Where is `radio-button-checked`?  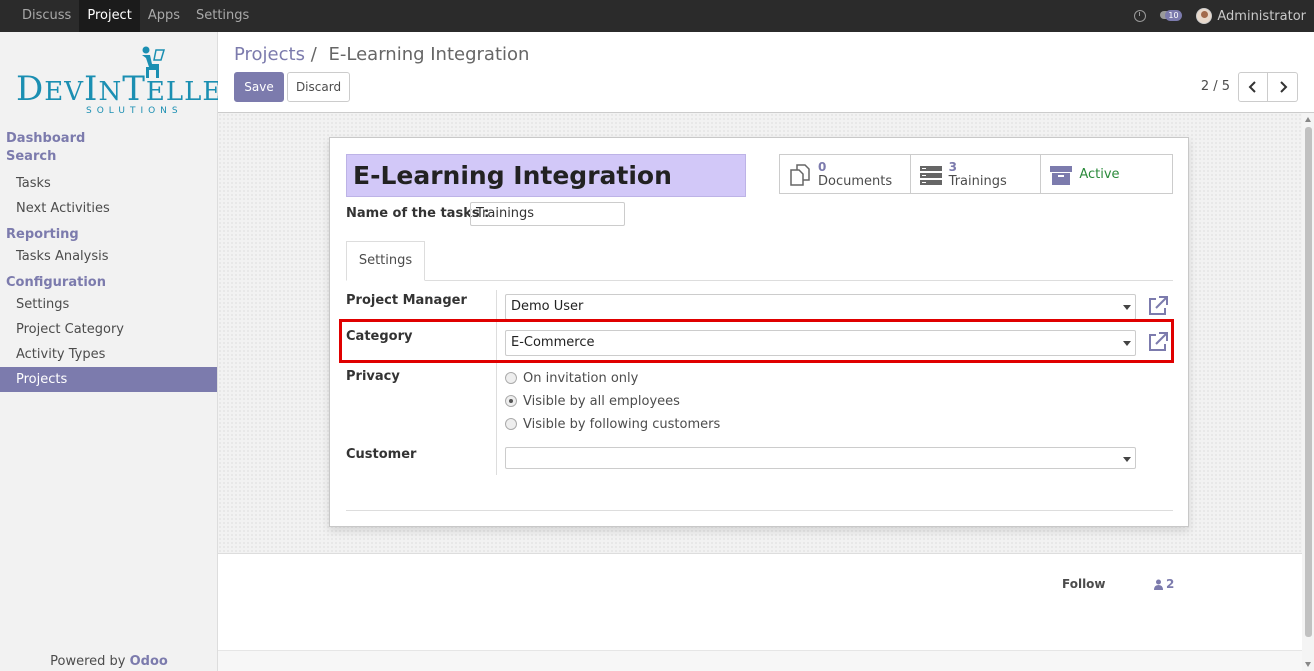
radio-button-checked is located at coordinates (511, 401).